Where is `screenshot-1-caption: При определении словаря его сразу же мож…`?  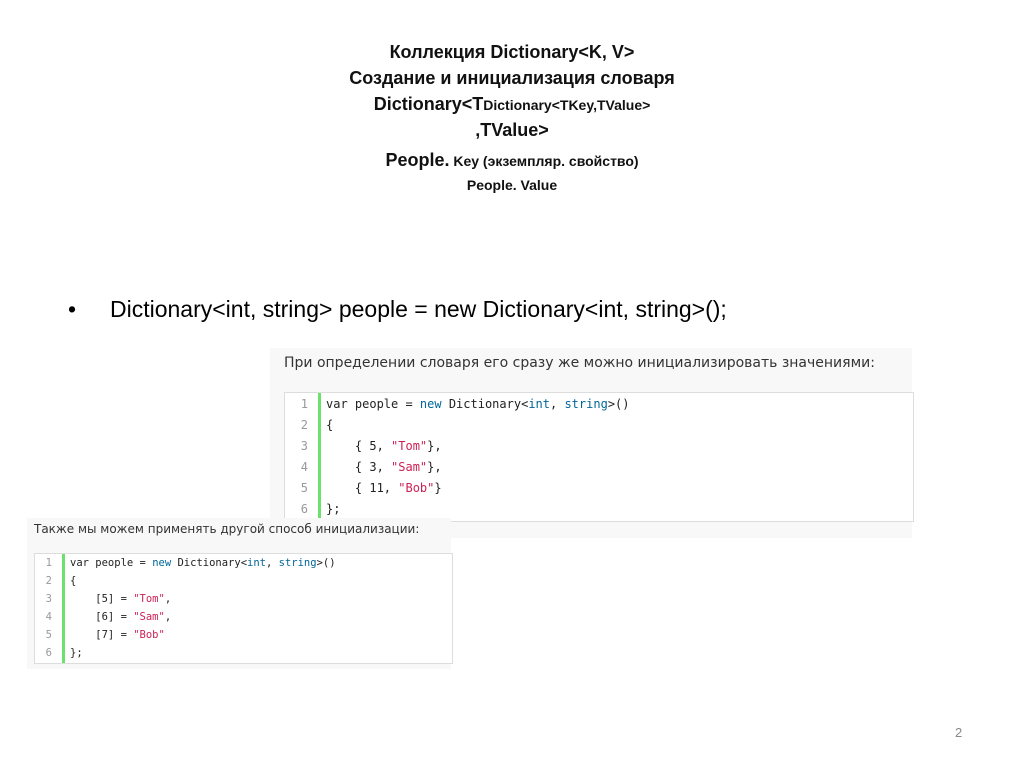
screenshot-1-caption: При определении словаря его сразу же мож… is located at coordinates (579, 363).